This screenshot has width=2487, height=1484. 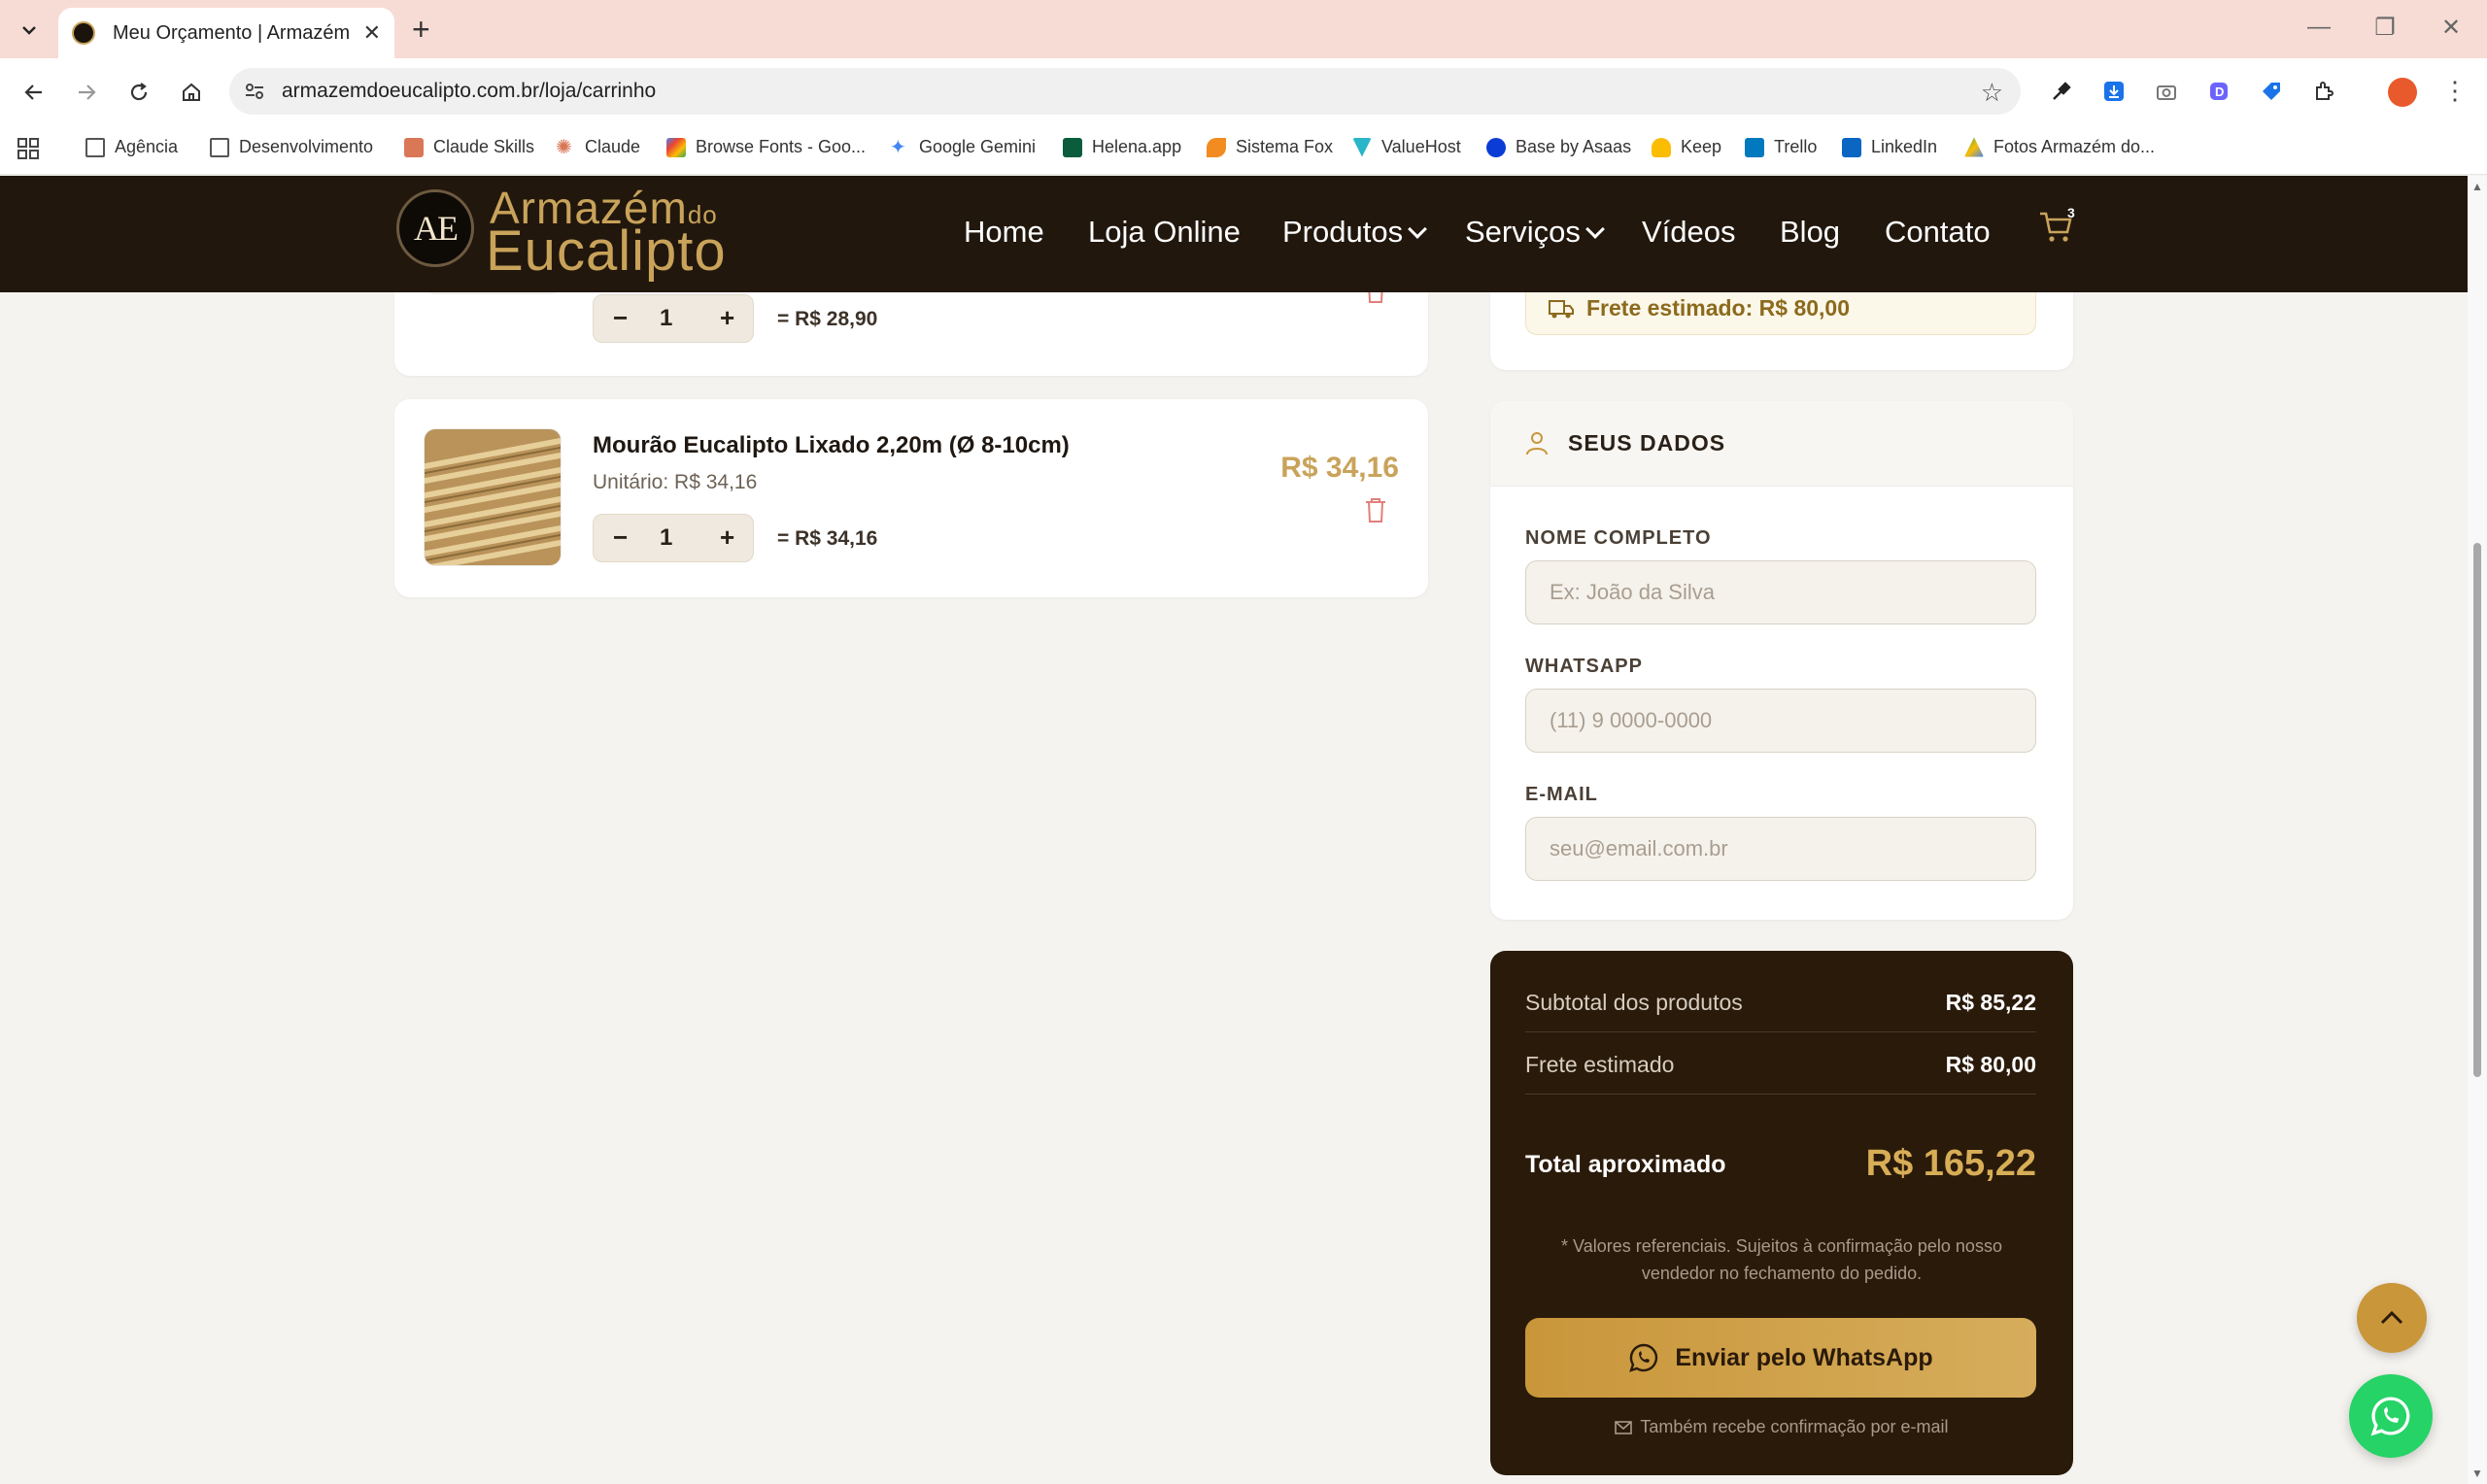 What do you see at coordinates (1686, 147) in the screenshot?
I see `bookmark-keep: Keep` at bounding box center [1686, 147].